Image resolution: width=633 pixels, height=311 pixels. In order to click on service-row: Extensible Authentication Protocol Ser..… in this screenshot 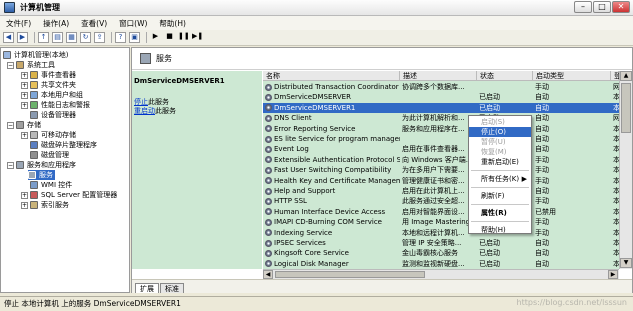, I will do `click(441, 160)`.